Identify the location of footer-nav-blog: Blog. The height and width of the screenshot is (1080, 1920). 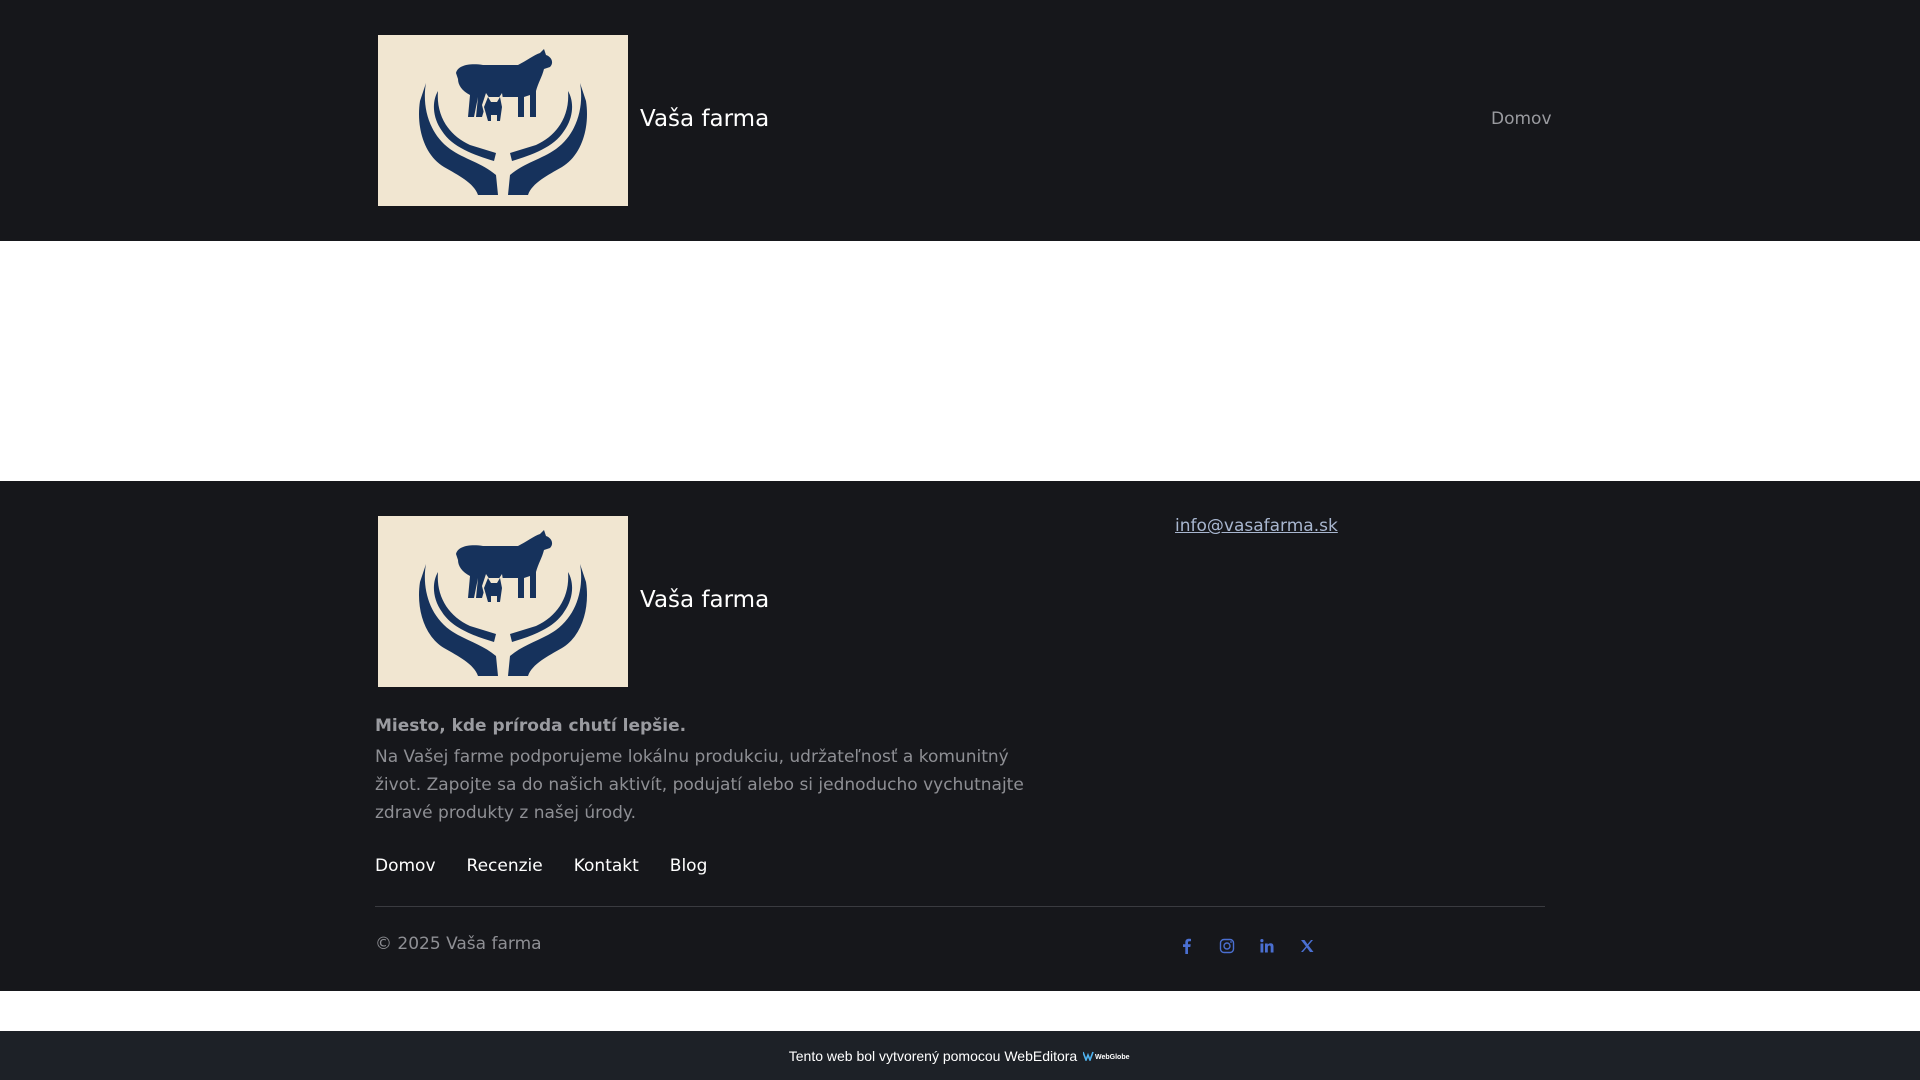
(689, 866).